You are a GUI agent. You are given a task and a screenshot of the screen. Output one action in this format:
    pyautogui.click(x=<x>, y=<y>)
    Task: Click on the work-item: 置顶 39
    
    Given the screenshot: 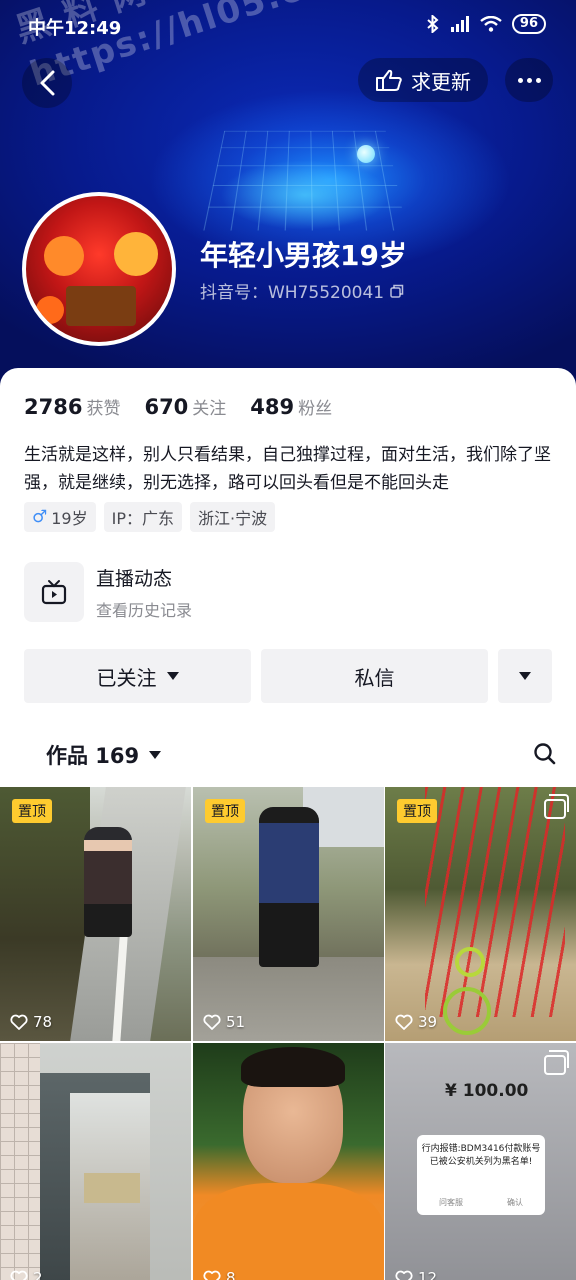 What is the action you would take?
    pyautogui.click(x=480, y=914)
    